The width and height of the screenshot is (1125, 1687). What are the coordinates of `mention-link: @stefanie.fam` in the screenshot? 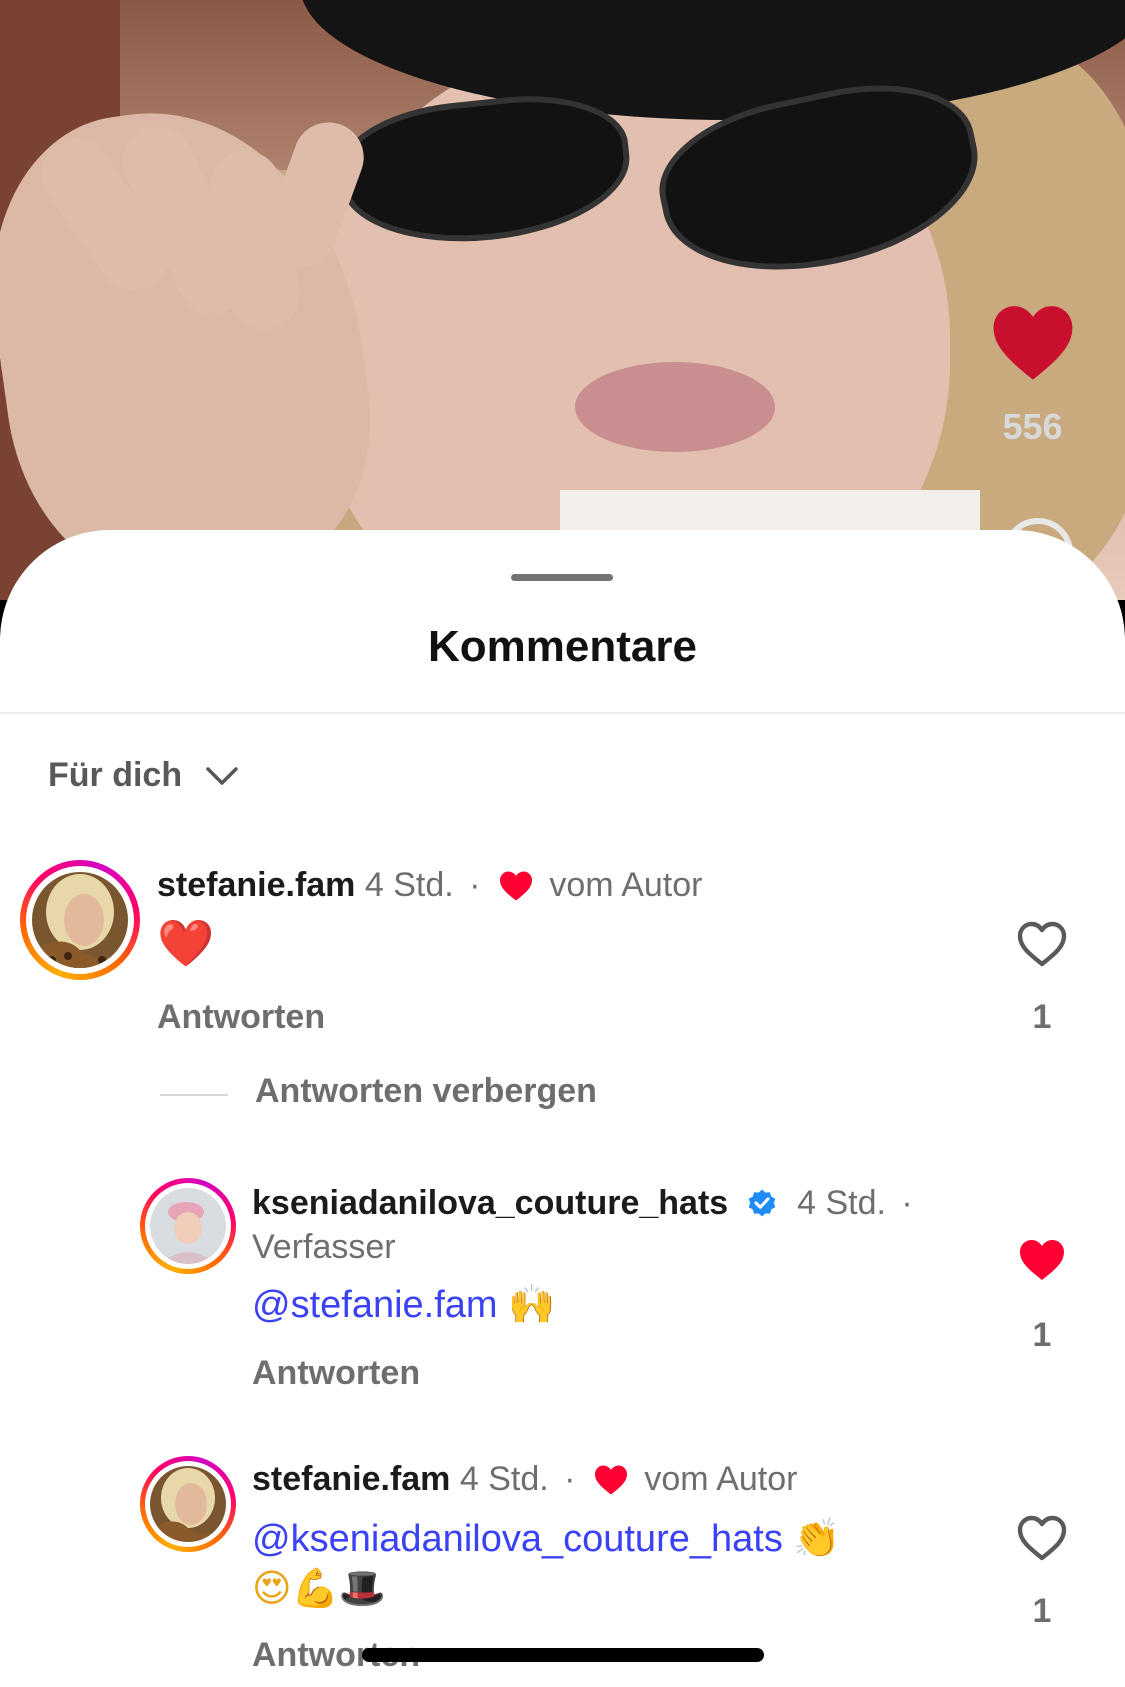 It's located at (375, 1305).